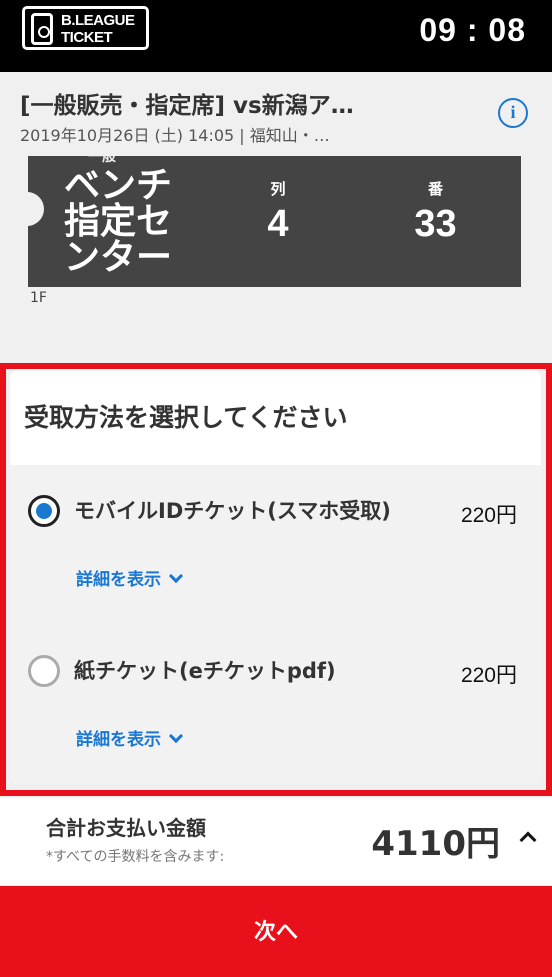  I want to click on logo-text-line2: TICKET, so click(87, 37).